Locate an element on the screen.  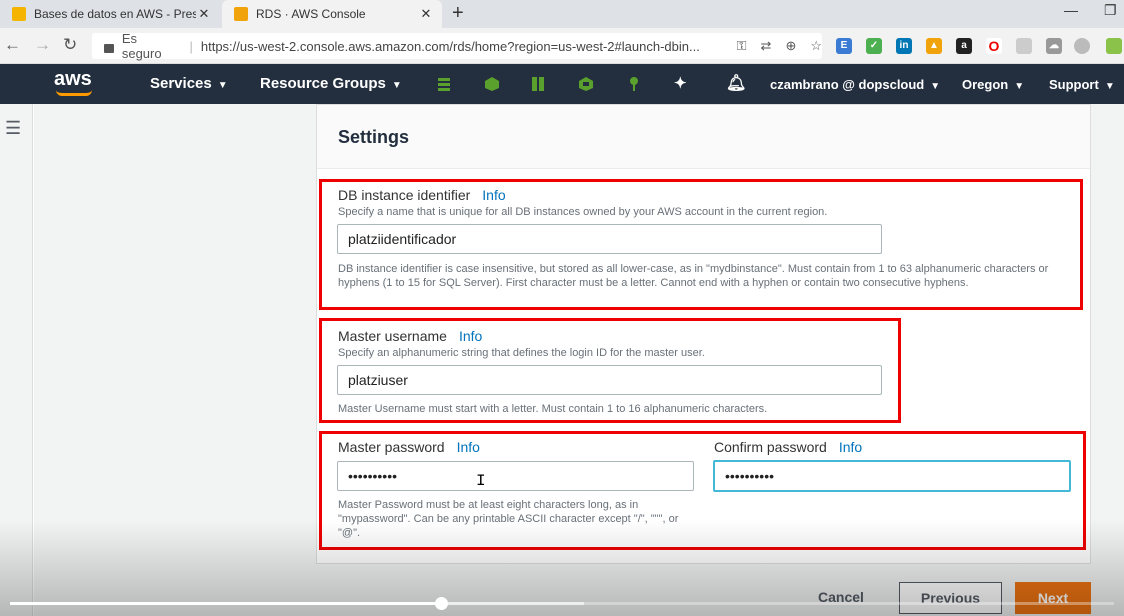
bell-icon: 🔔︎ is located at coordinates (736, 83).